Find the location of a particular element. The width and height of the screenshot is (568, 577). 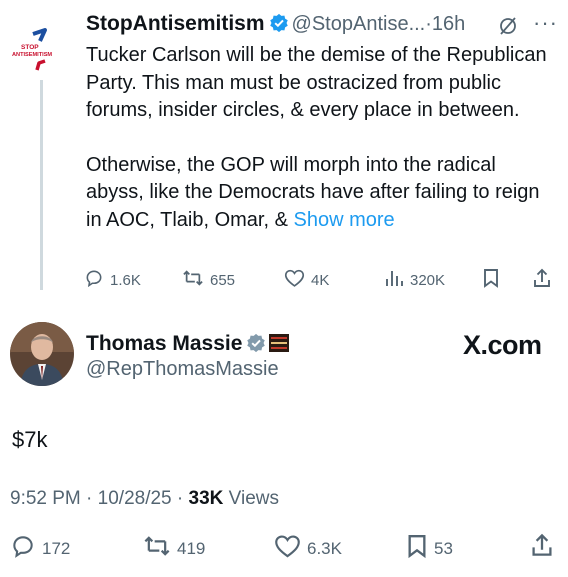

tweet2-actions: 172 419 6.3K 53 is located at coordinates (285, 547).